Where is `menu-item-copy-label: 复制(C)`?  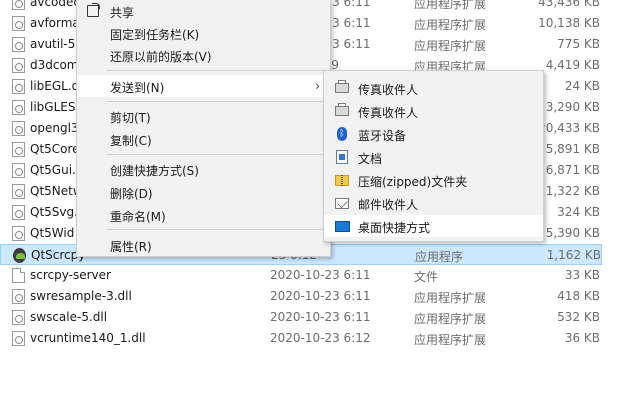 menu-item-copy-label: 复制(C) is located at coordinates (131, 141).